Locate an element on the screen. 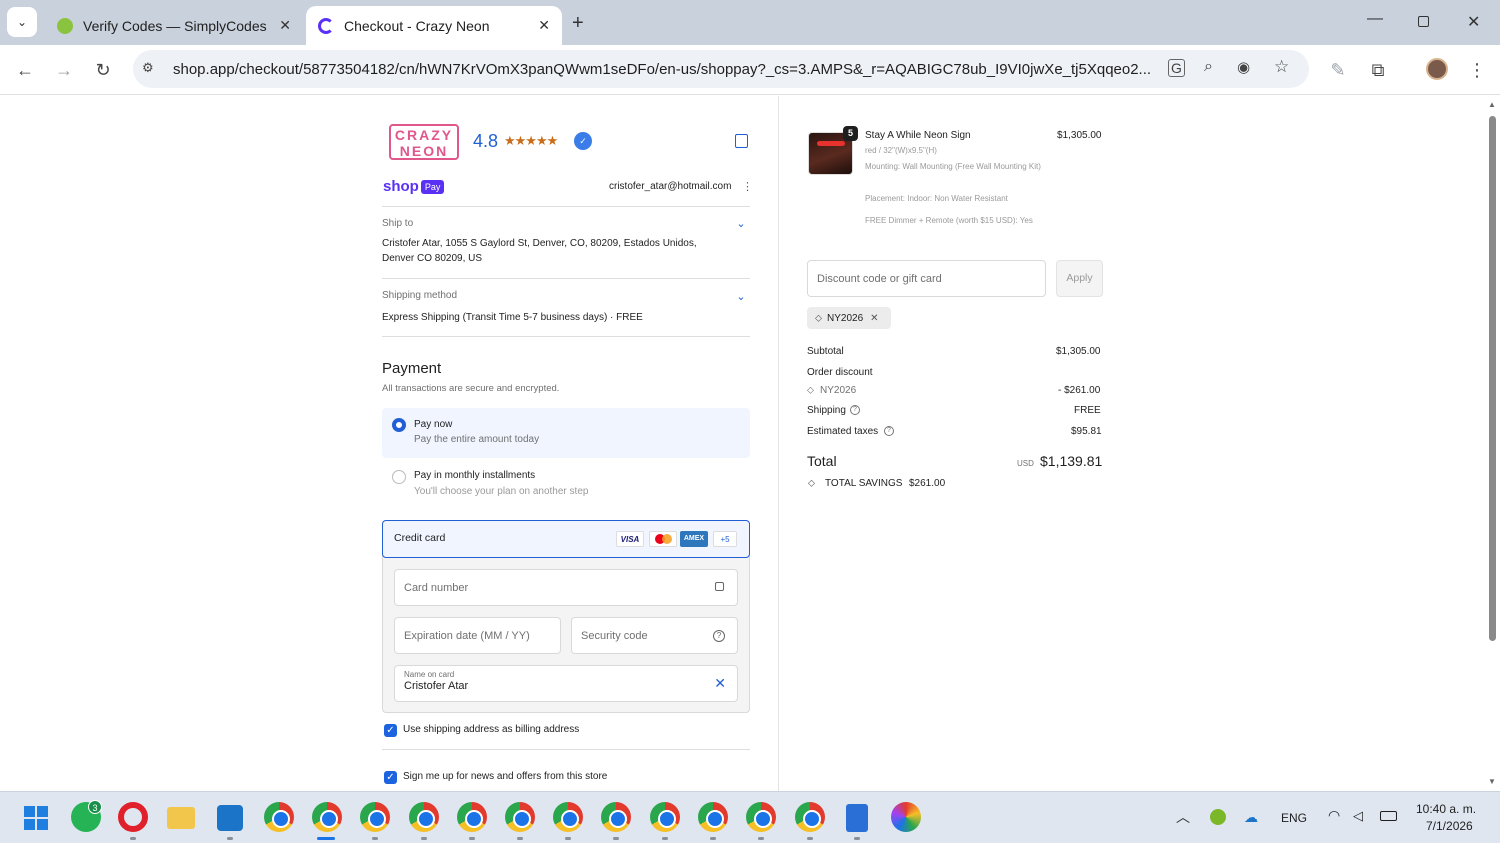 The height and width of the screenshot is (843, 1500). back-icon: ← is located at coordinates (25, 70).